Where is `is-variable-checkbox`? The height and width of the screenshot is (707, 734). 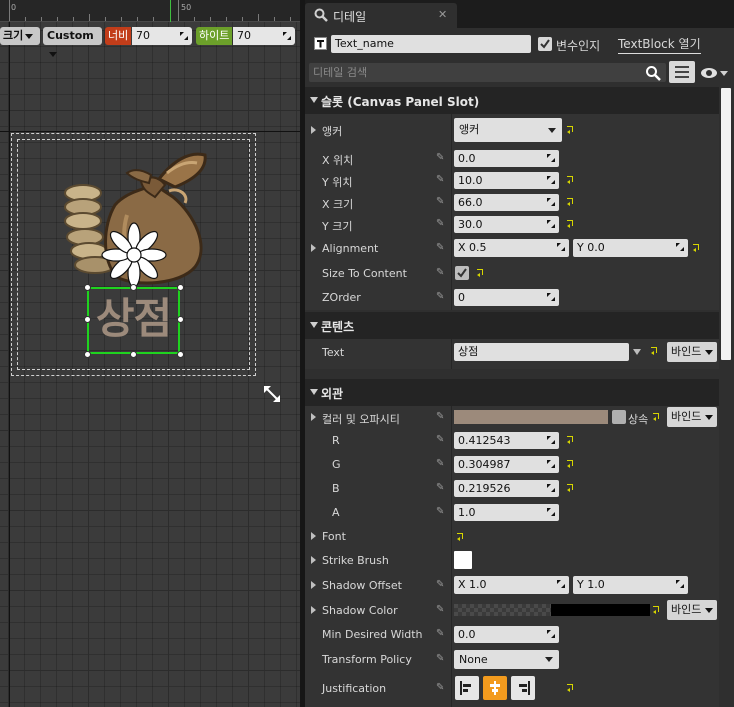 is-variable-checkbox is located at coordinates (545, 44).